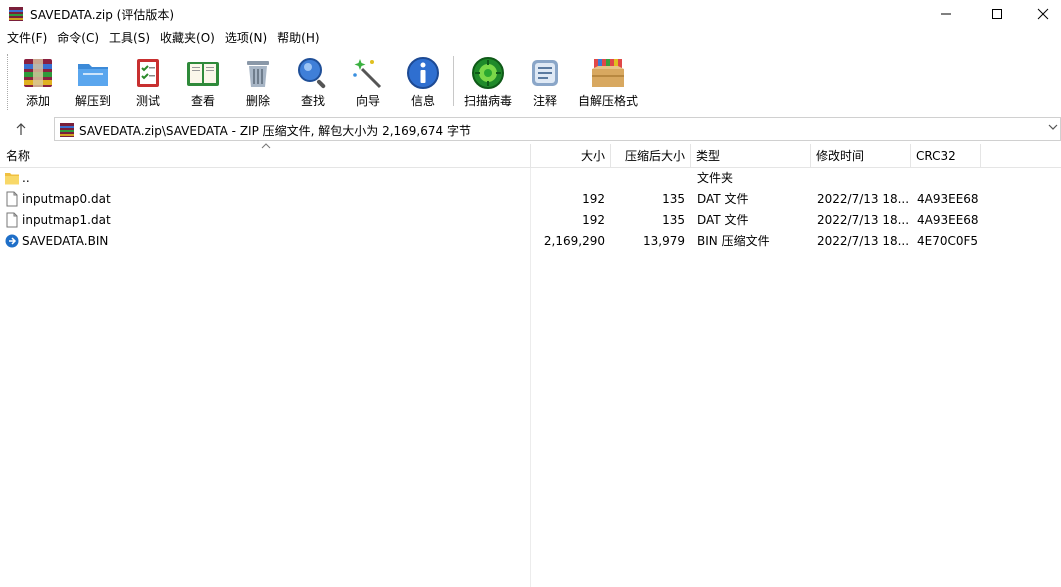 This screenshot has width=1061, height=587. What do you see at coordinates (257, 101) in the screenshot?
I see `delete-label: 删除` at bounding box center [257, 101].